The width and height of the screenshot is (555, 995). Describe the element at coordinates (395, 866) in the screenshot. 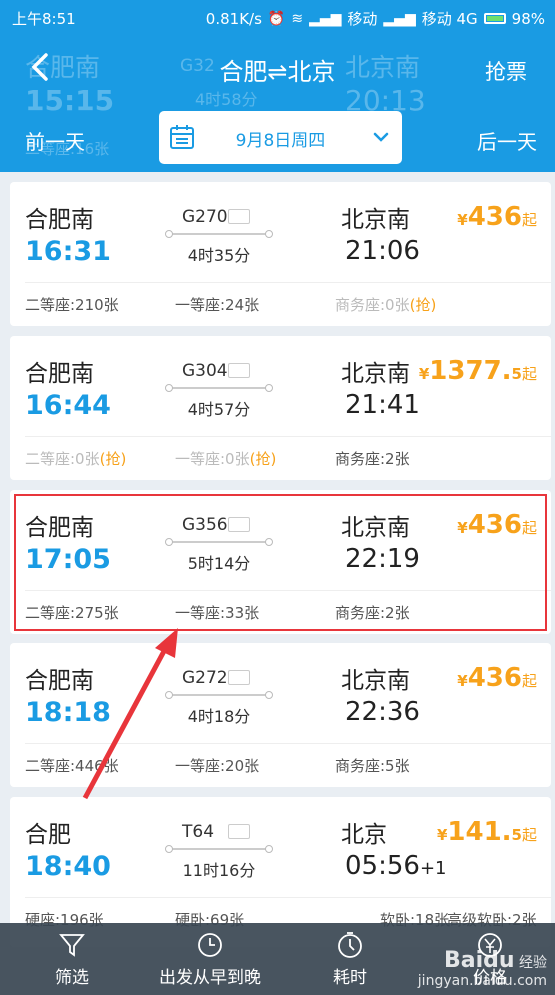

I see `arrival-time: 05:56+1` at that location.